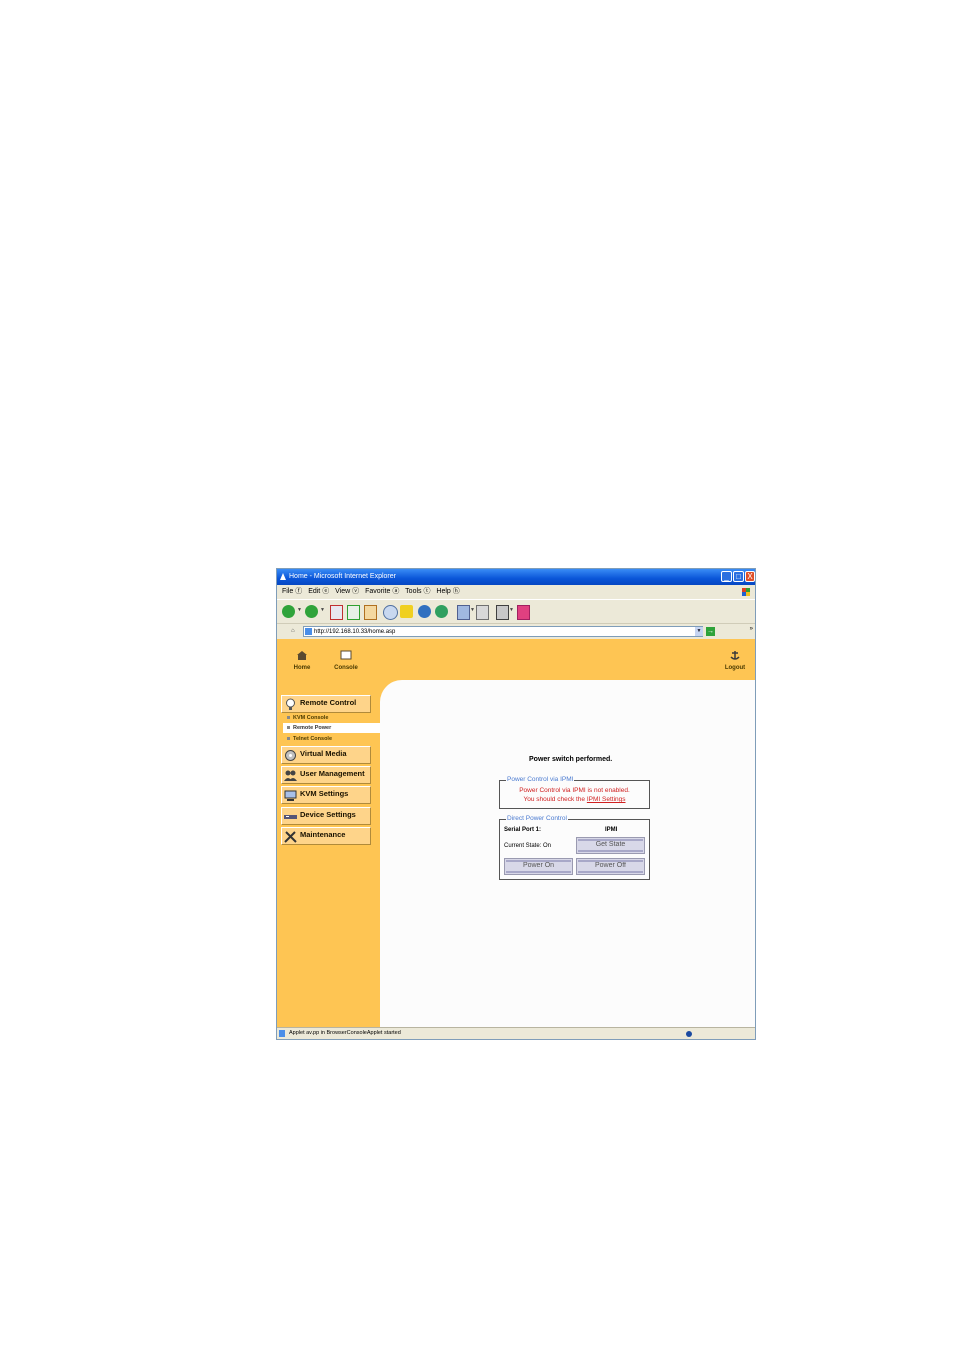 This screenshot has height=1351, width=954. Describe the element at coordinates (311, 611) in the screenshot. I see `forward-icon` at that location.